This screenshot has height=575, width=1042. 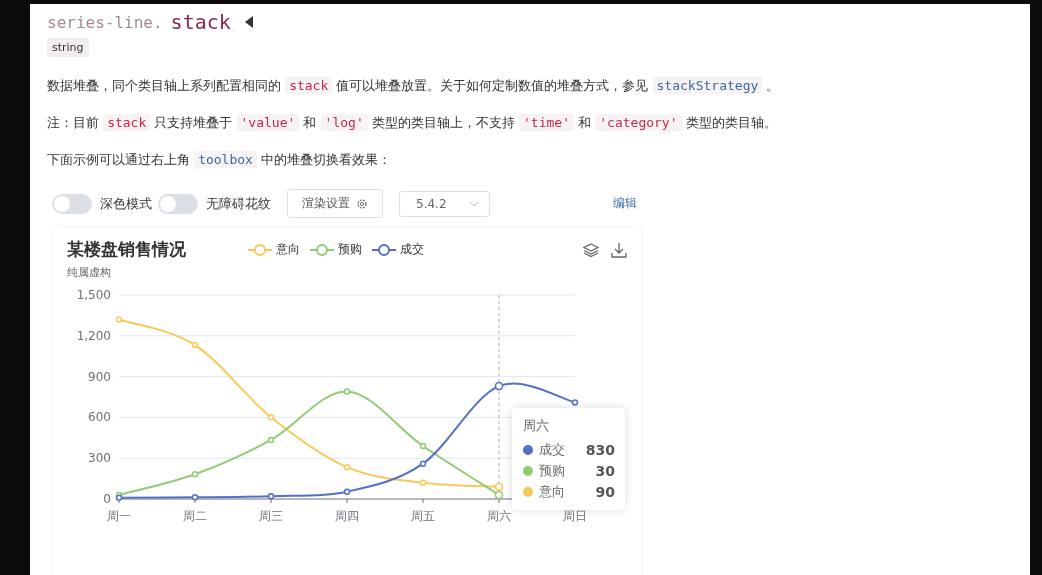 What do you see at coordinates (68, 47) in the screenshot?
I see `type-badge: string` at bounding box center [68, 47].